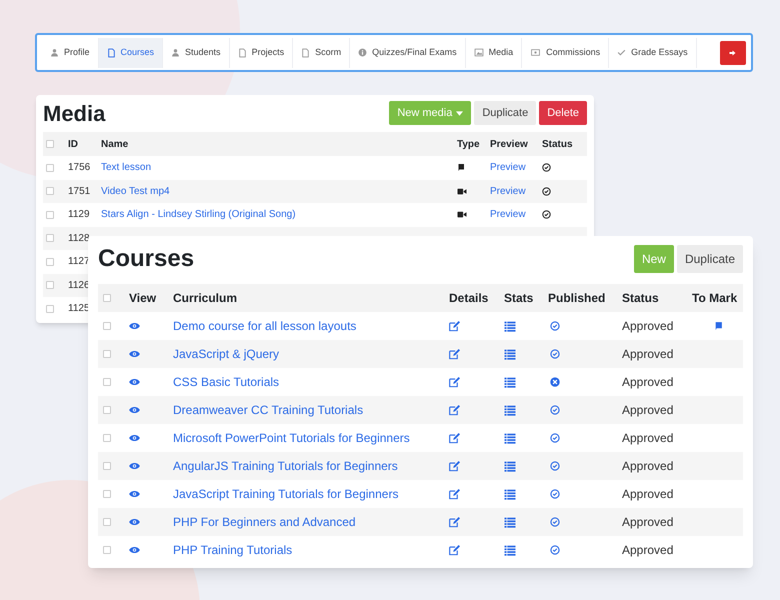 This screenshot has height=600, width=780. I want to click on nav-tab: Projects, so click(262, 53).